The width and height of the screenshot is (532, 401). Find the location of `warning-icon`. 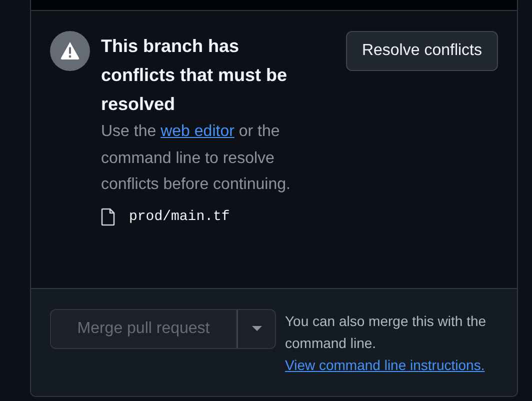

warning-icon is located at coordinates (70, 51).